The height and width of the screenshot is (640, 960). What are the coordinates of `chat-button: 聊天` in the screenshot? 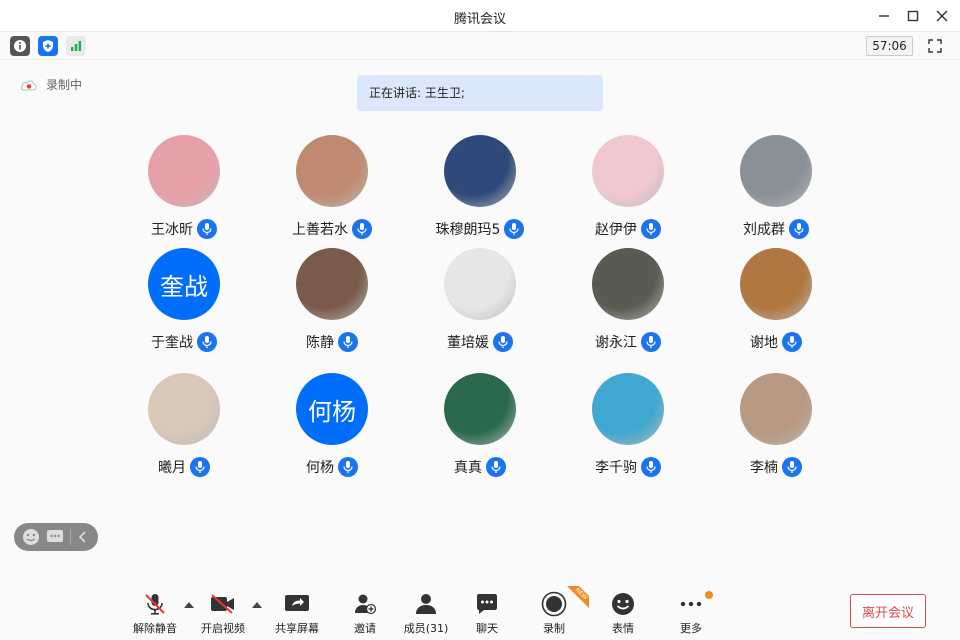 It's located at (487, 611).